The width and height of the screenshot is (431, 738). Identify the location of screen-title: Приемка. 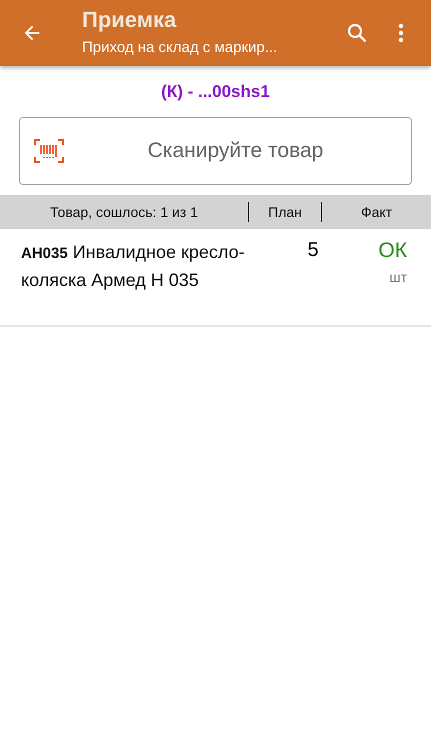
(130, 19).